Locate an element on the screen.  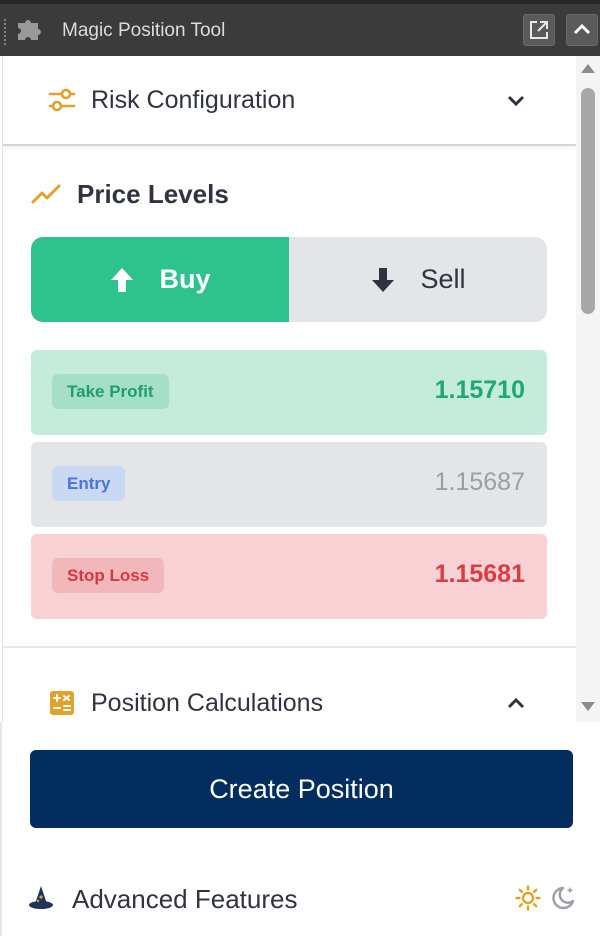
entry-badge: Entry is located at coordinates (89, 483).